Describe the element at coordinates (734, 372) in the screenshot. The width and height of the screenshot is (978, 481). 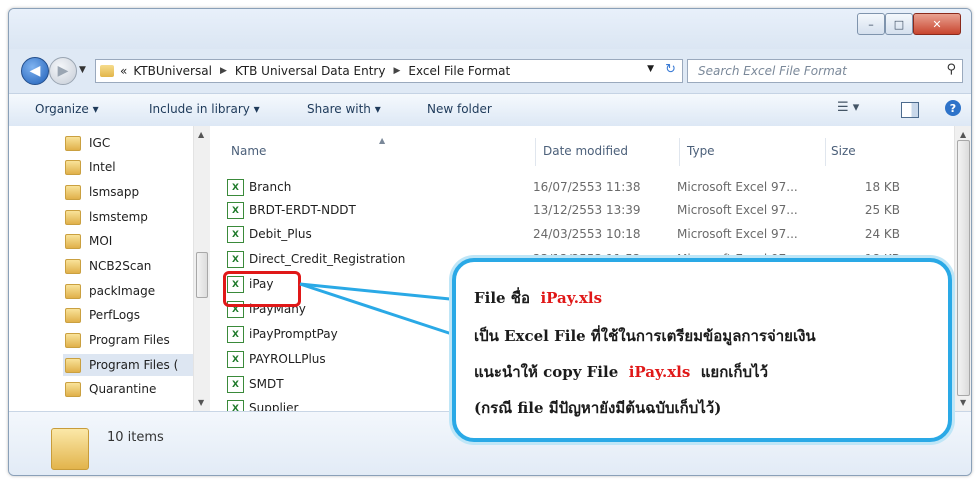
I see `callout-text: แยกเก็บไว้` at that location.